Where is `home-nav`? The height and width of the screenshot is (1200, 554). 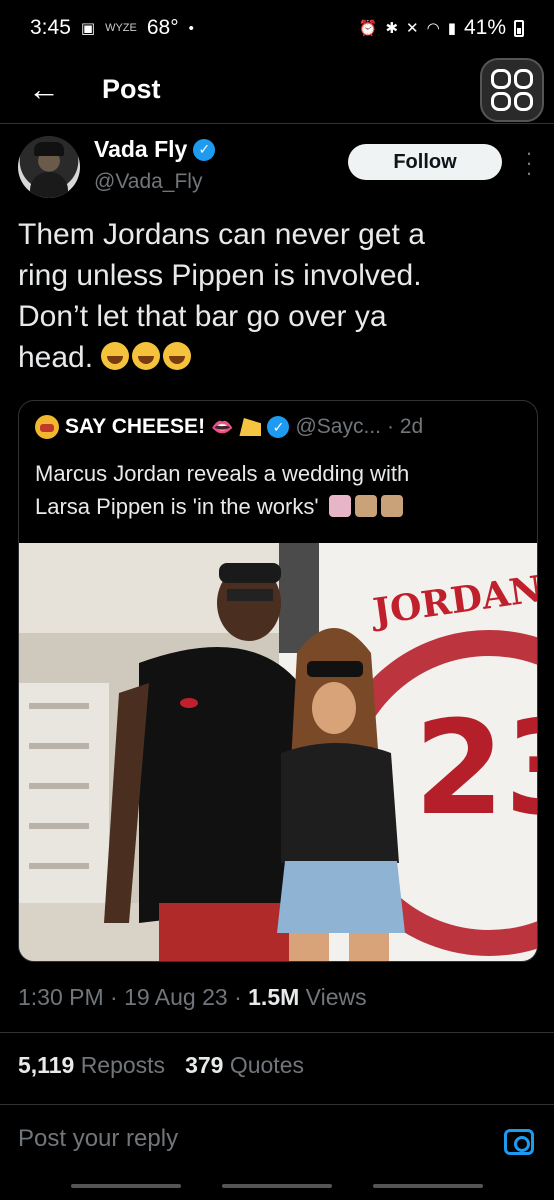
home-nav is located at coordinates (276, 1186).